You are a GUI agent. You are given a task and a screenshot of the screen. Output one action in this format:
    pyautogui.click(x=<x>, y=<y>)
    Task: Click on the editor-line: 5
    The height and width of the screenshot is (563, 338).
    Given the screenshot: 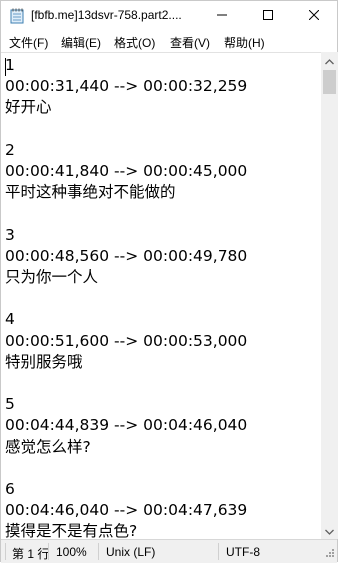 What is the action you would take?
    pyautogui.click(x=10, y=404)
    